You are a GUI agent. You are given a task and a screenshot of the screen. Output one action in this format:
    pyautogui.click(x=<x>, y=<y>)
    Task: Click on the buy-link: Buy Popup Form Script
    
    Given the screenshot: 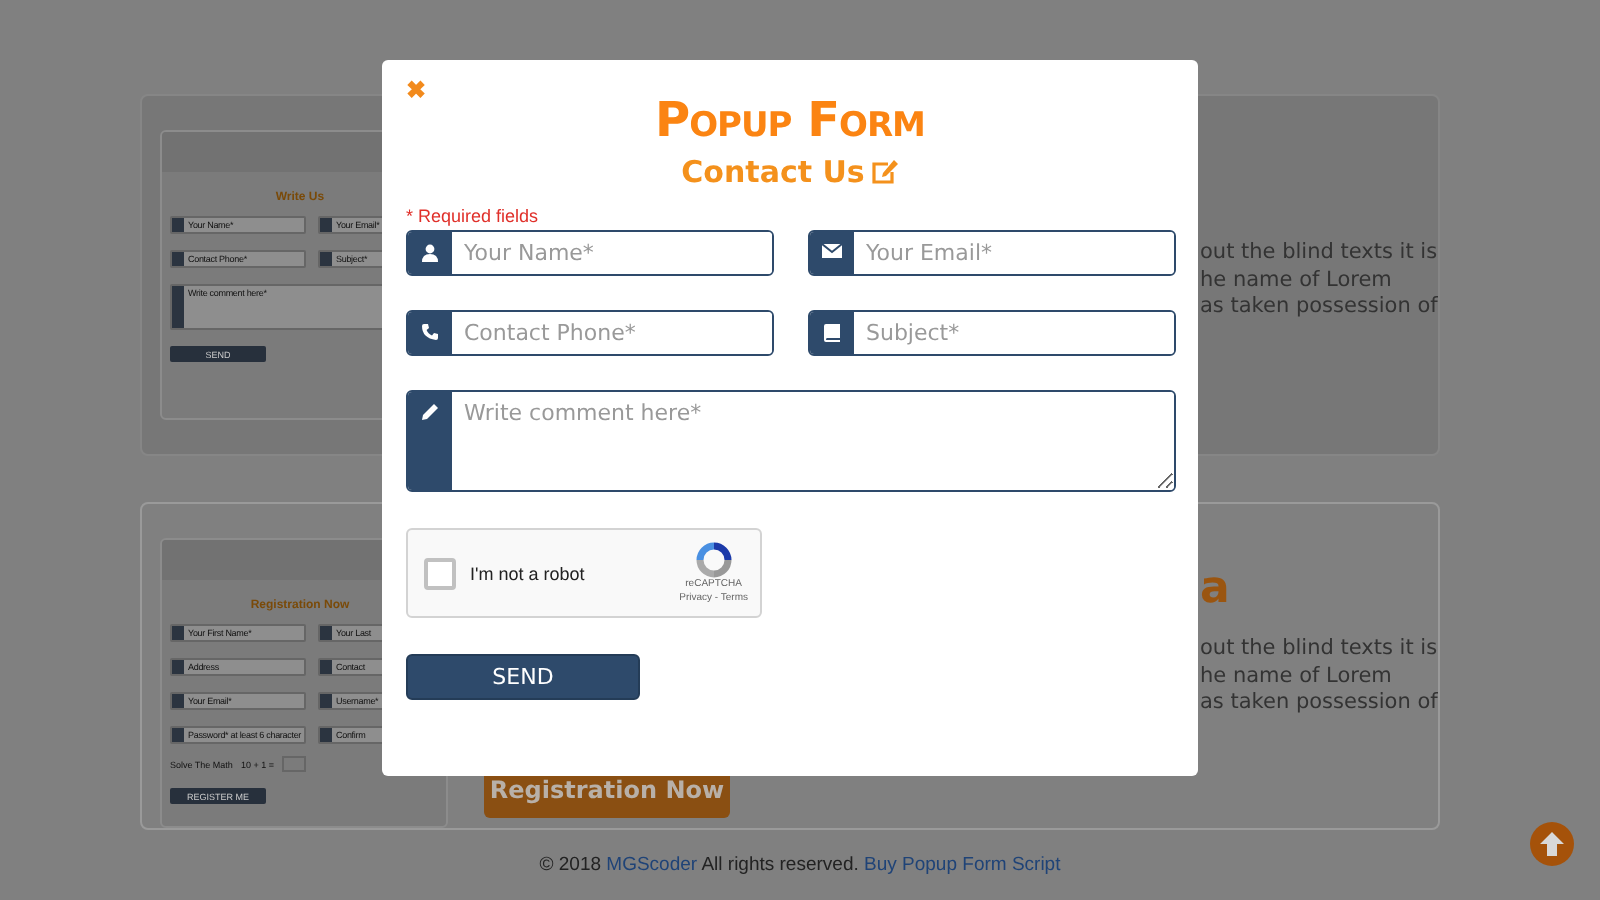 What is the action you would take?
    pyautogui.click(x=962, y=865)
    